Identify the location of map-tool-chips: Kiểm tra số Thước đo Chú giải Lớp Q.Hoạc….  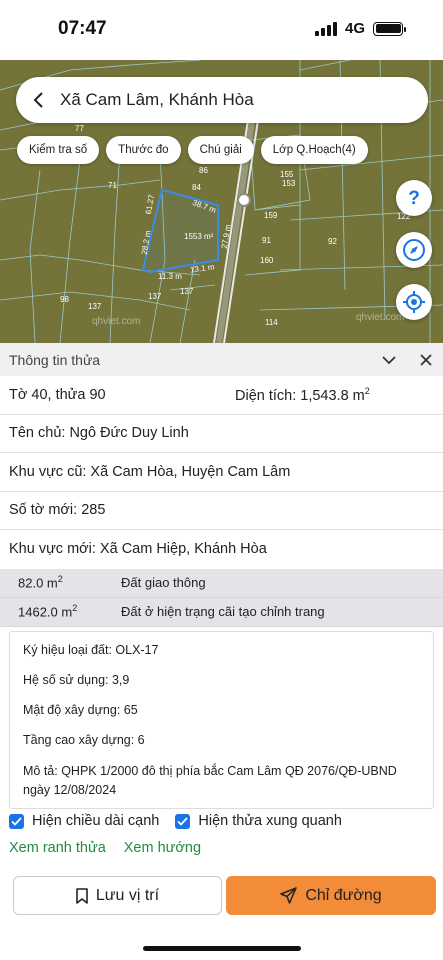
(192, 150).